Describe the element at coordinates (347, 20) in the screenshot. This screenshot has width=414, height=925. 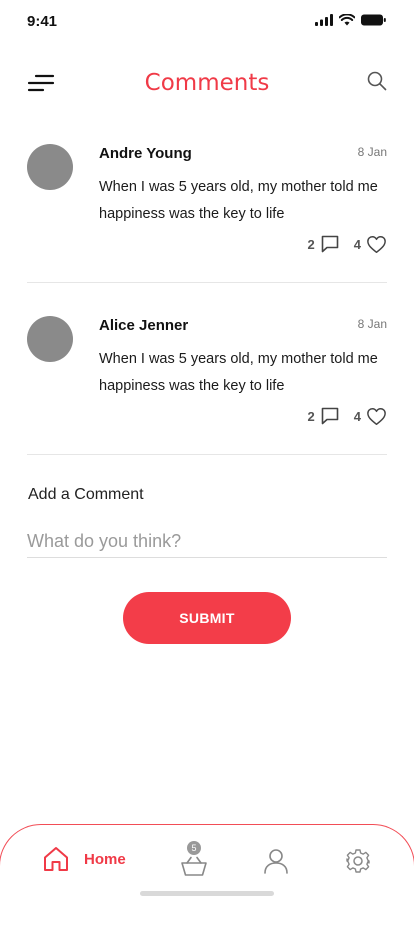
I see `wifi-icon` at that location.